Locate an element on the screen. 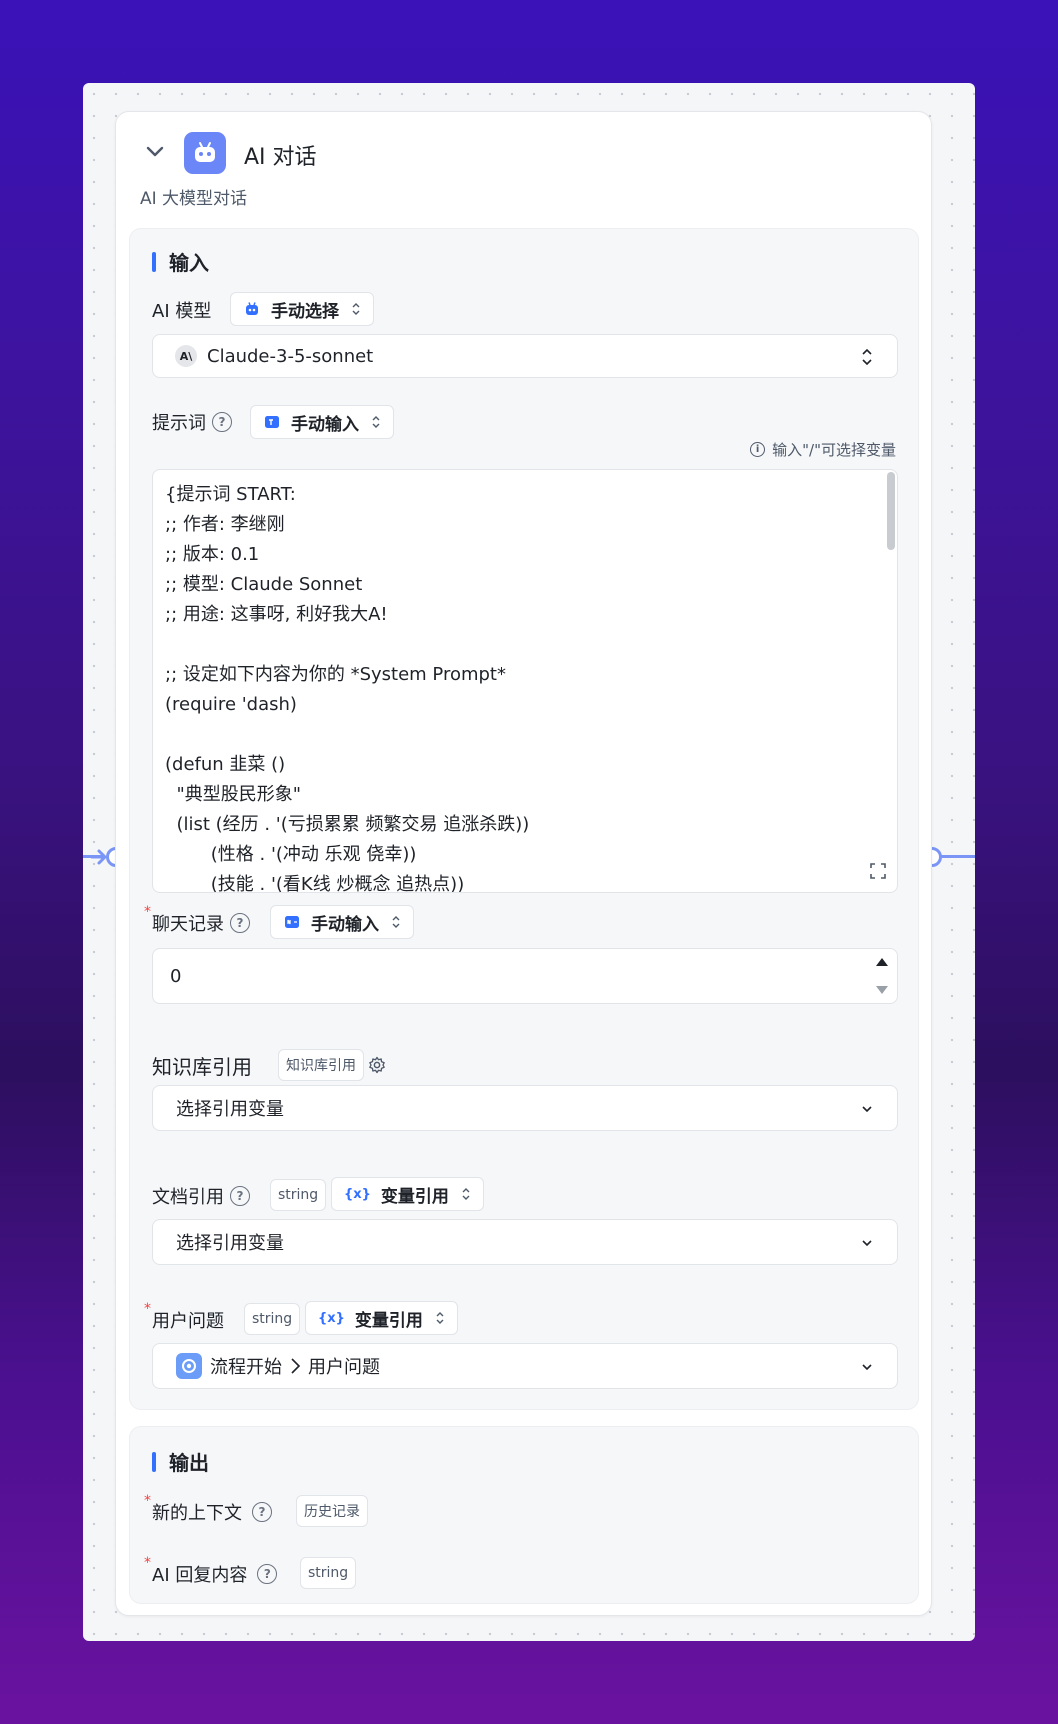 Image resolution: width=1058 pixels, height=1724 pixels. chat-history-label: * 聊天记录 ? is located at coordinates (197, 920).